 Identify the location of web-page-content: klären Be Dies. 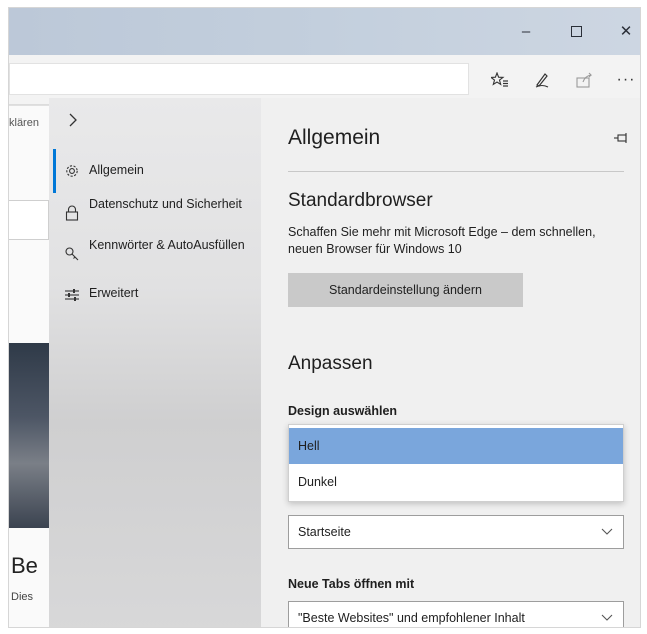
(29, 366).